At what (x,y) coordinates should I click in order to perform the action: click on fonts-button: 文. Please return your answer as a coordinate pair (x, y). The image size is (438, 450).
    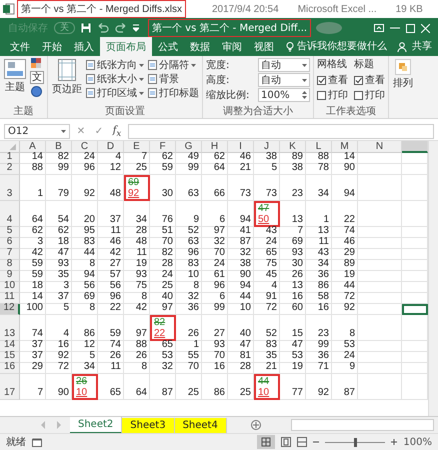
    Looking at the image, I should click on (37, 77).